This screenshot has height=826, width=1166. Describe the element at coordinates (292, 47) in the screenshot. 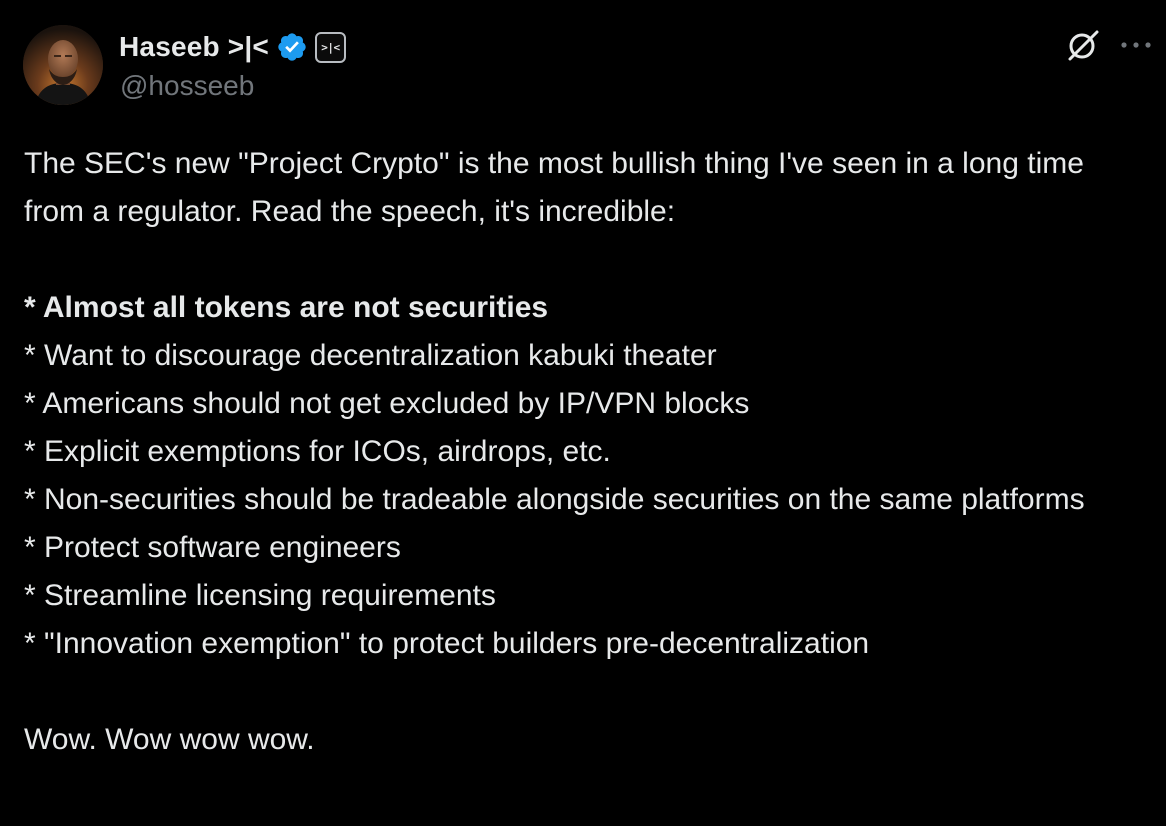

I see `verified-badge-icon` at that location.